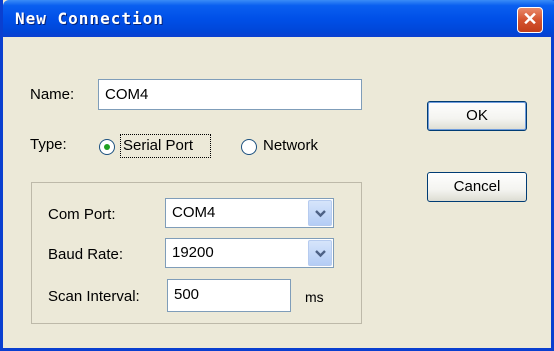  What do you see at coordinates (249, 253) in the screenshot?
I see `baud-rate-dropdown: 19200` at bounding box center [249, 253].